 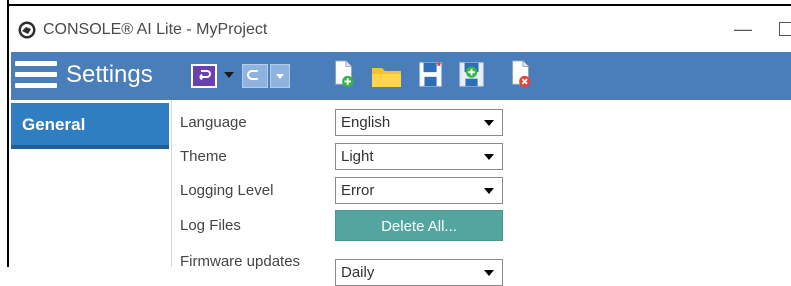 I want to click on language-value: English, so click(x=366, y=122).